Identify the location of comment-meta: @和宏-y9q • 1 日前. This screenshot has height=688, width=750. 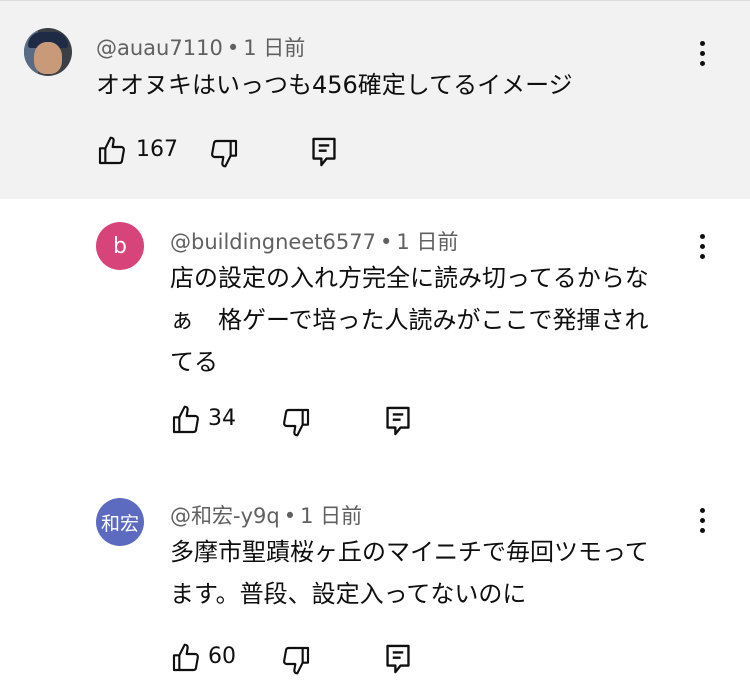
(266, 515).